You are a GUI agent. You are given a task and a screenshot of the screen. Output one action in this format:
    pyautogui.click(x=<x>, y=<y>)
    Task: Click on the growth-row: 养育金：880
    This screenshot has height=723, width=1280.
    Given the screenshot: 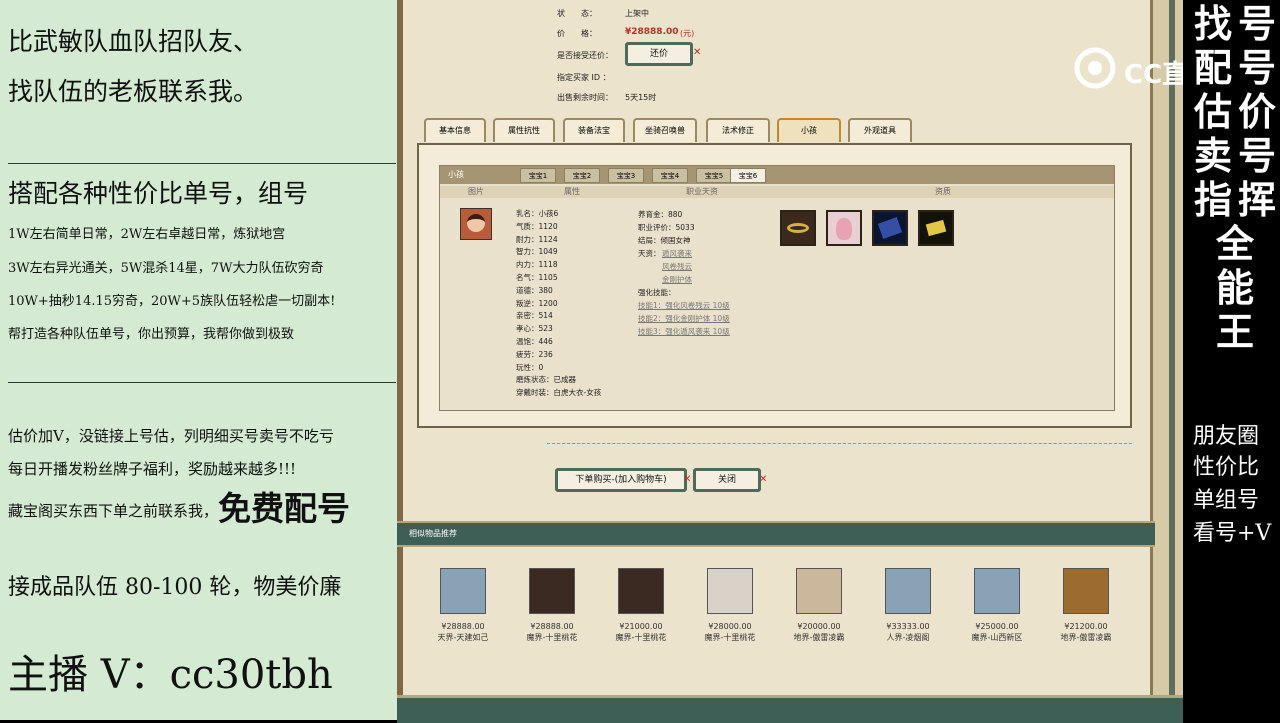 What is the action you would take?
    pyautogui.click(x=660, y=214)
    